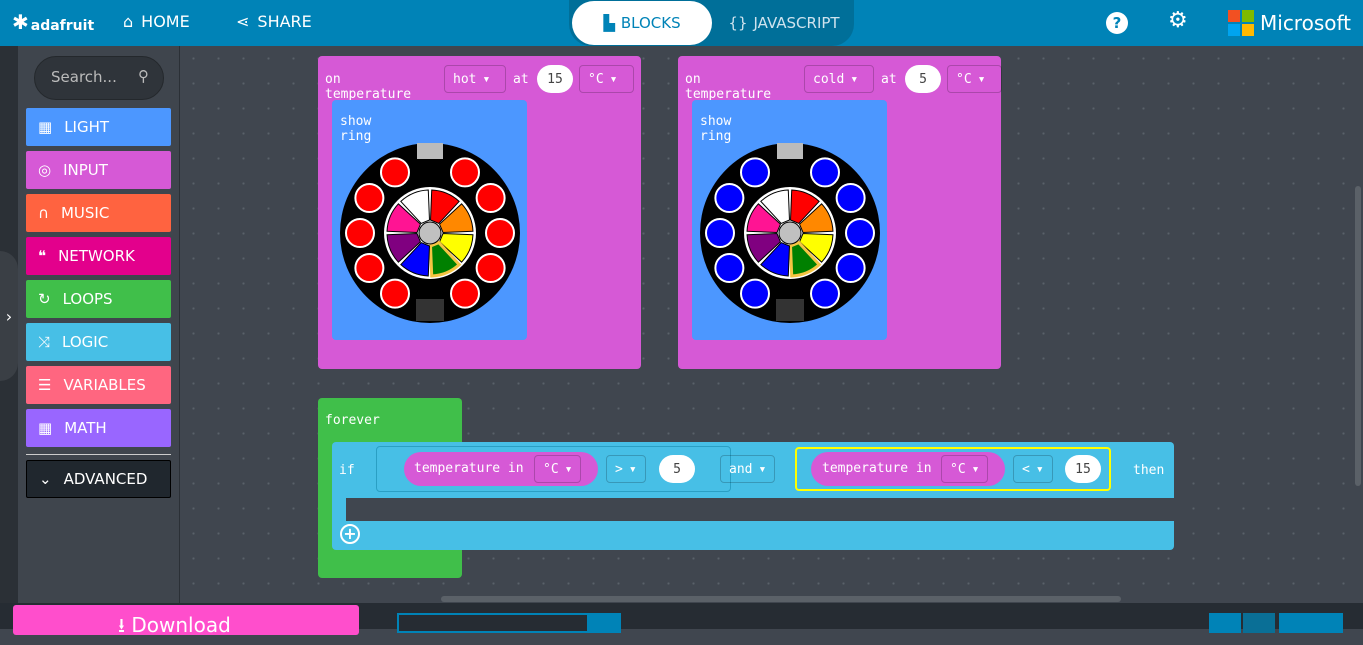  Describe the element at coordinates (98, 479) in the screenshot. I see `category-advanced: ⌄ ADVANCED` at that location.